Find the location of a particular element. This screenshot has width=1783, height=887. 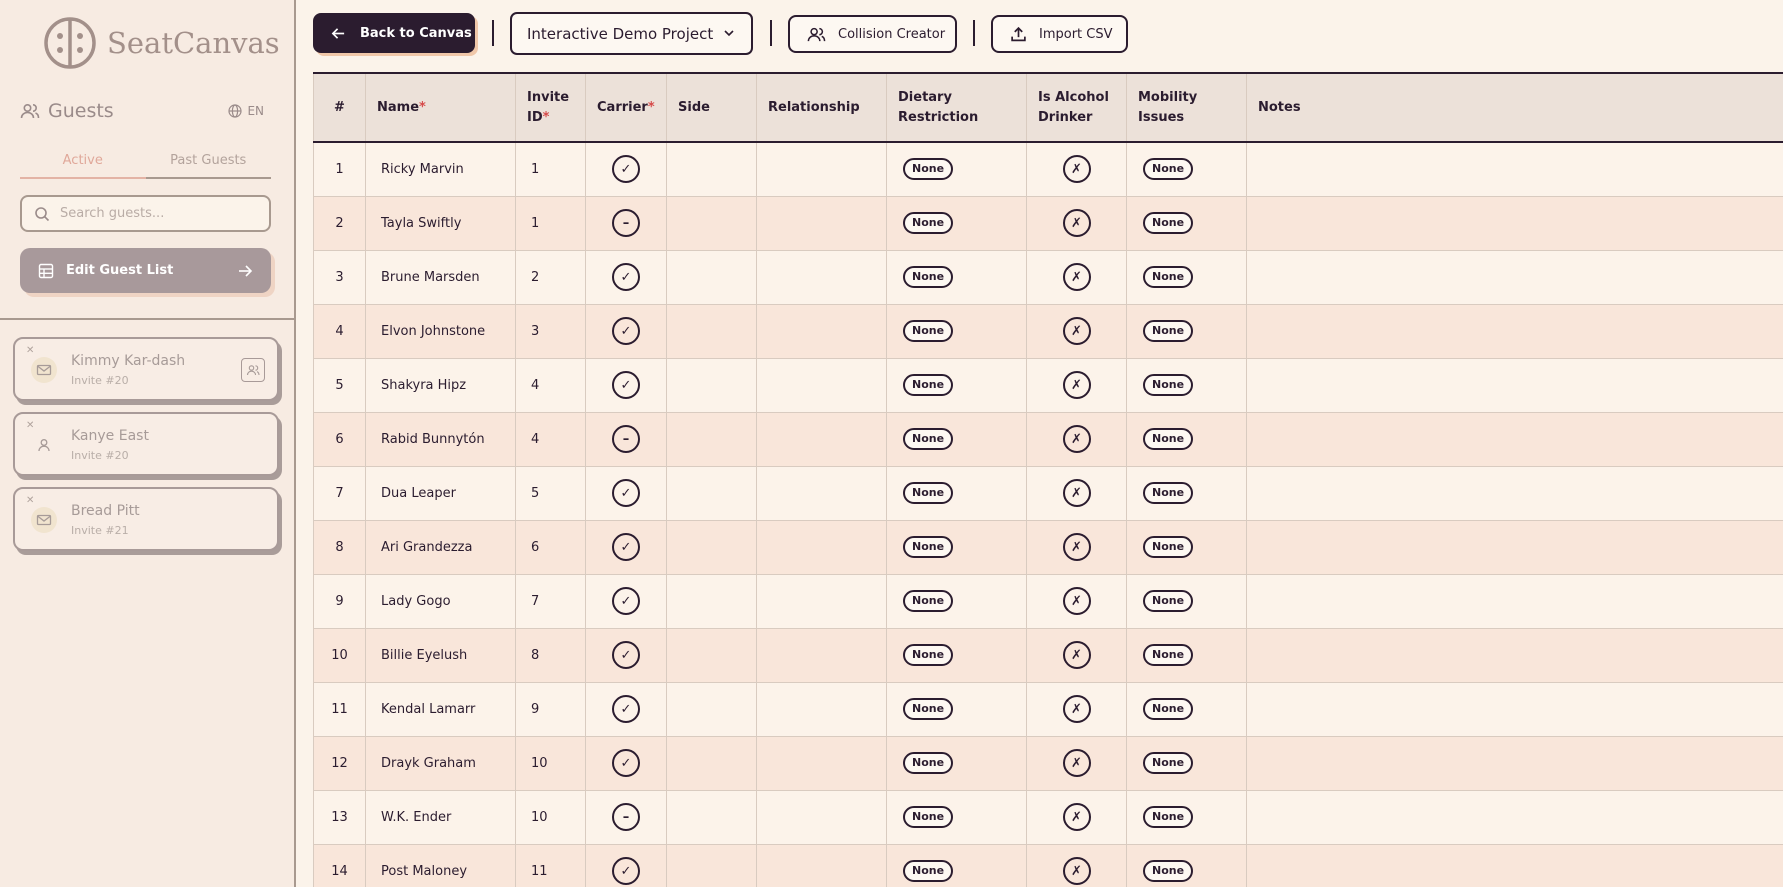

col-header-notes: Notes is located at coordinates (1514, 108).